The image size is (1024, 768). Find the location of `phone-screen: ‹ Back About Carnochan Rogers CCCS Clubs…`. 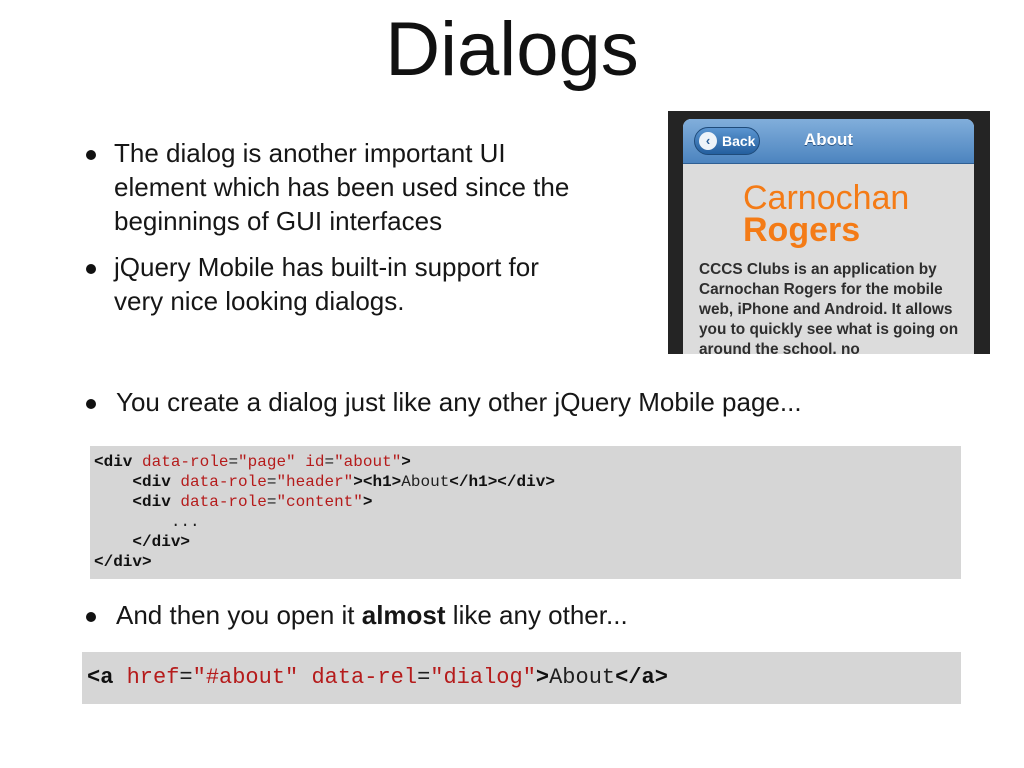

phone-screen: ‹ Back About Carnochan Rogers CCCS Clubs… is located at coordinates (828, 236).